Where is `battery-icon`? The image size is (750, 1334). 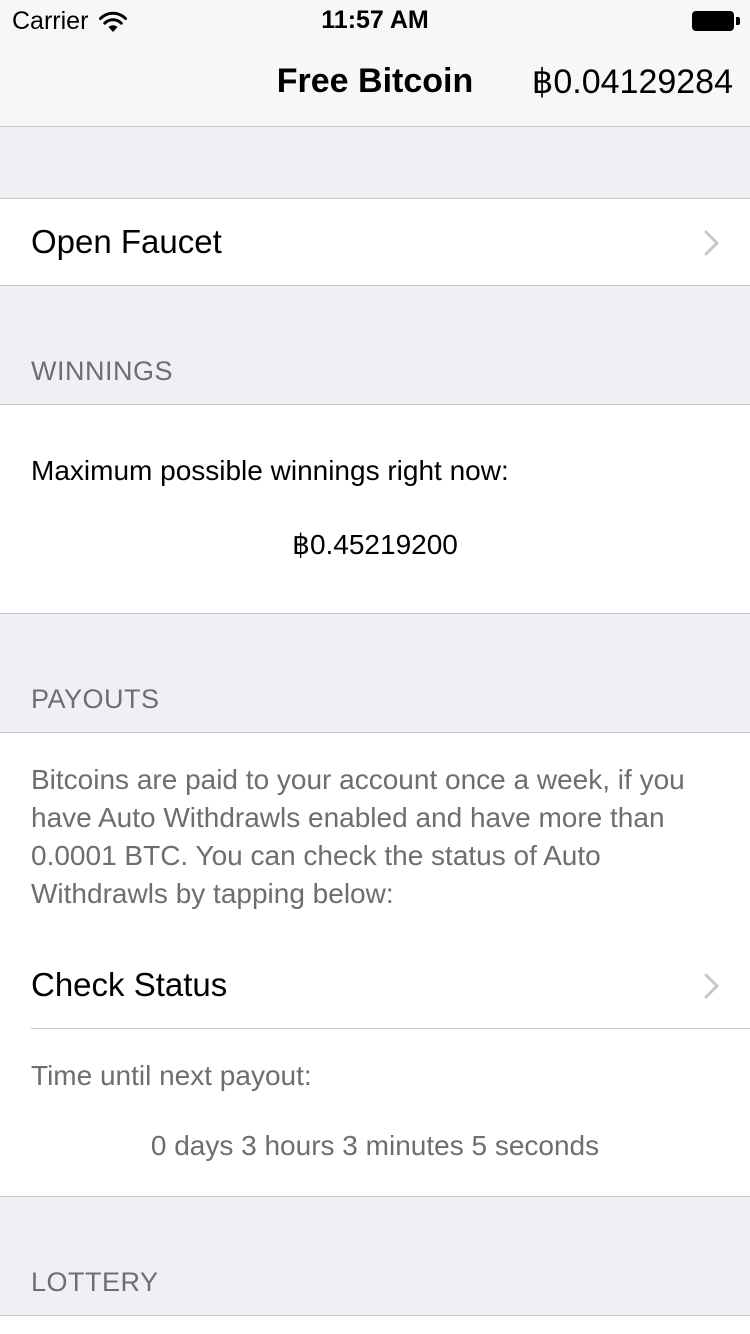 battery-icon is located at coordinates (716, 21).